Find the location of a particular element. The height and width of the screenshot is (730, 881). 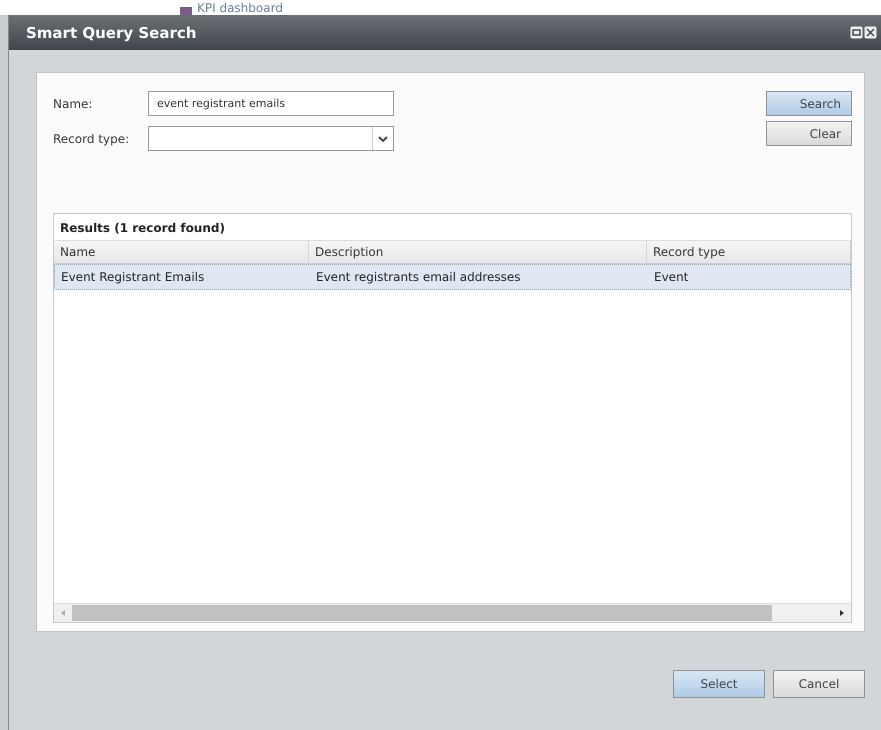

result-row: Event Registrant Emails Event registrants email addresses Event is located at coordinates (452, 277).